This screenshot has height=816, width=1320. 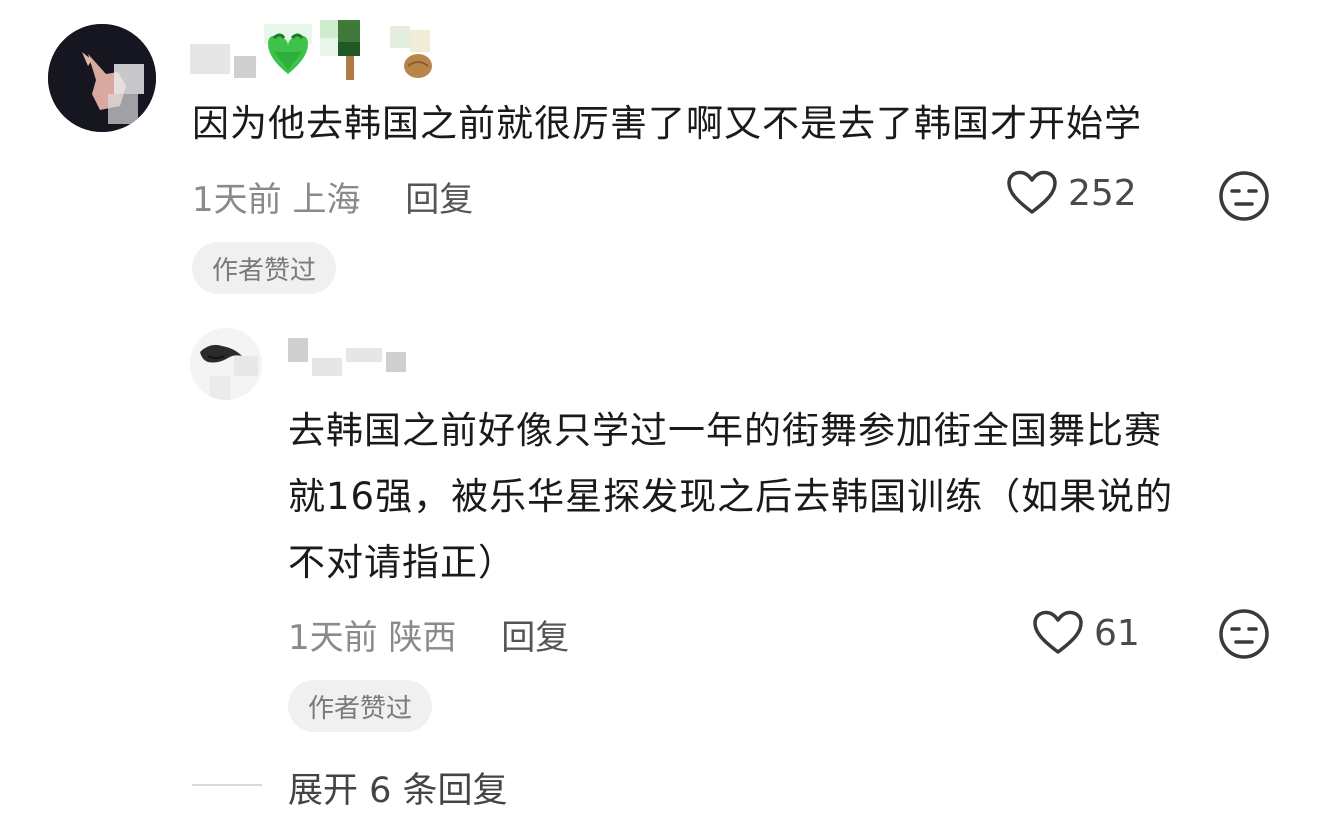 I want to click on main-like-button: 252, so click(x=1071, y=193).